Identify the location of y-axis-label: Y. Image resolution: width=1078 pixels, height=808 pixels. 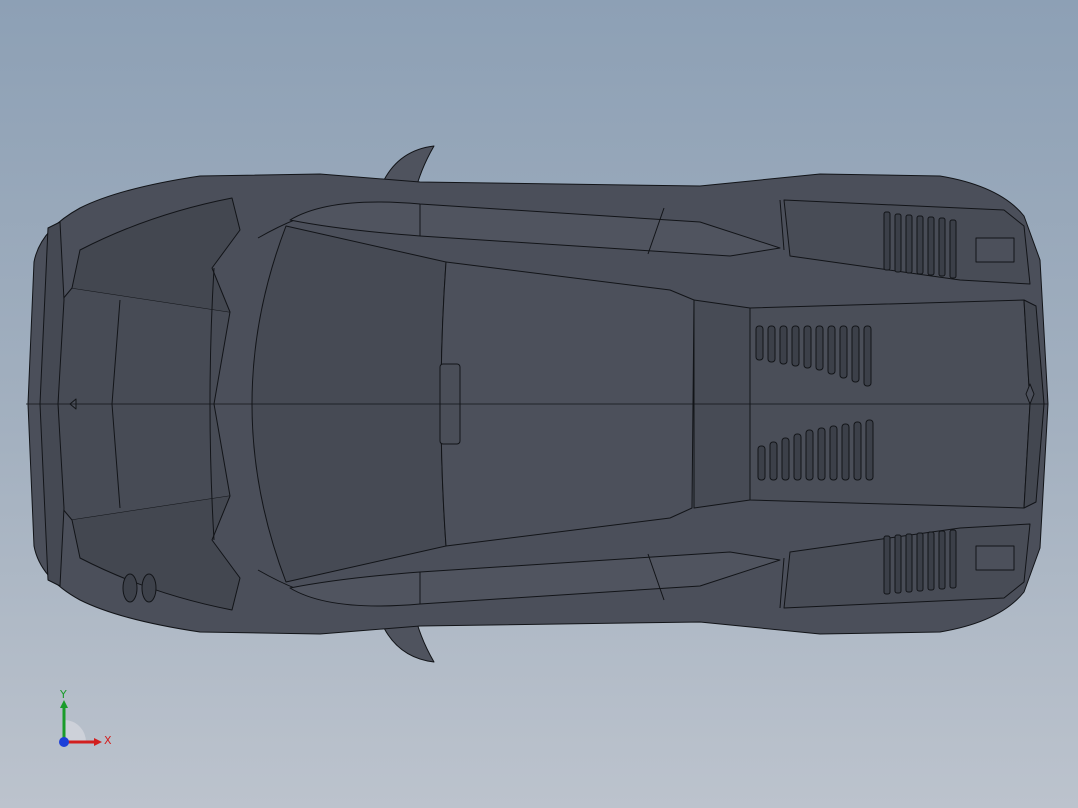
(63, 694).